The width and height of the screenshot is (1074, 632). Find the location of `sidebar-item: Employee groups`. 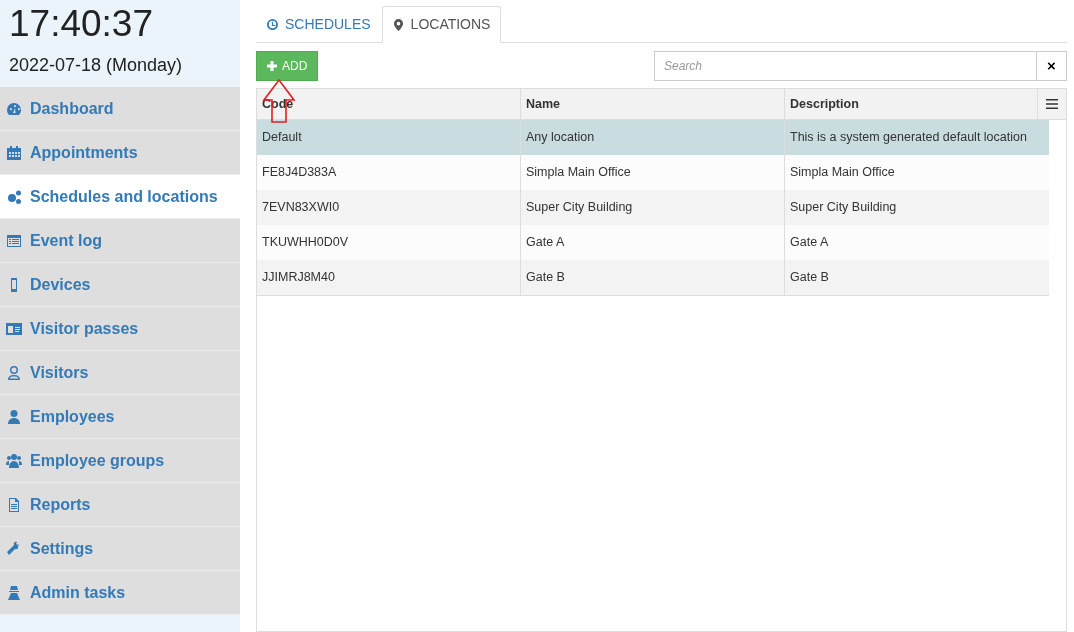

sidebar-item: Employee groups is located at coordinates (120, 461).